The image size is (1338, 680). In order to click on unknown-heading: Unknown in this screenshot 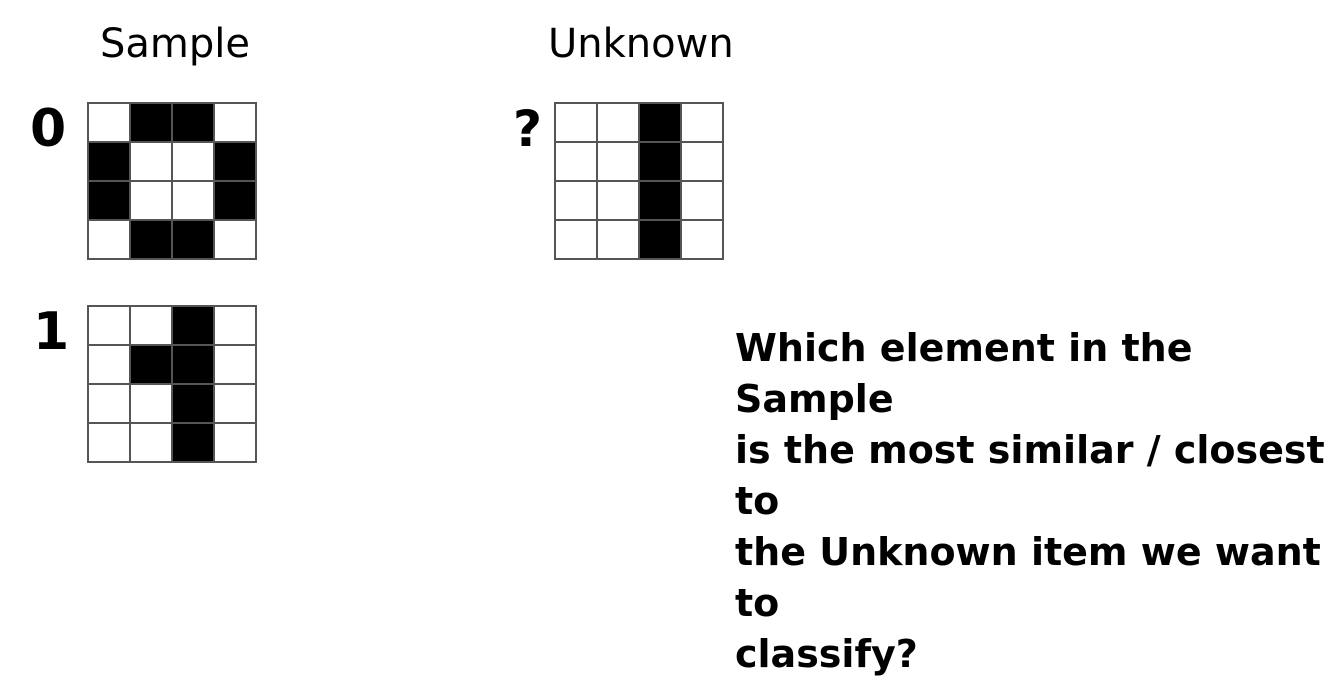, I will do `click(641, 44)`.